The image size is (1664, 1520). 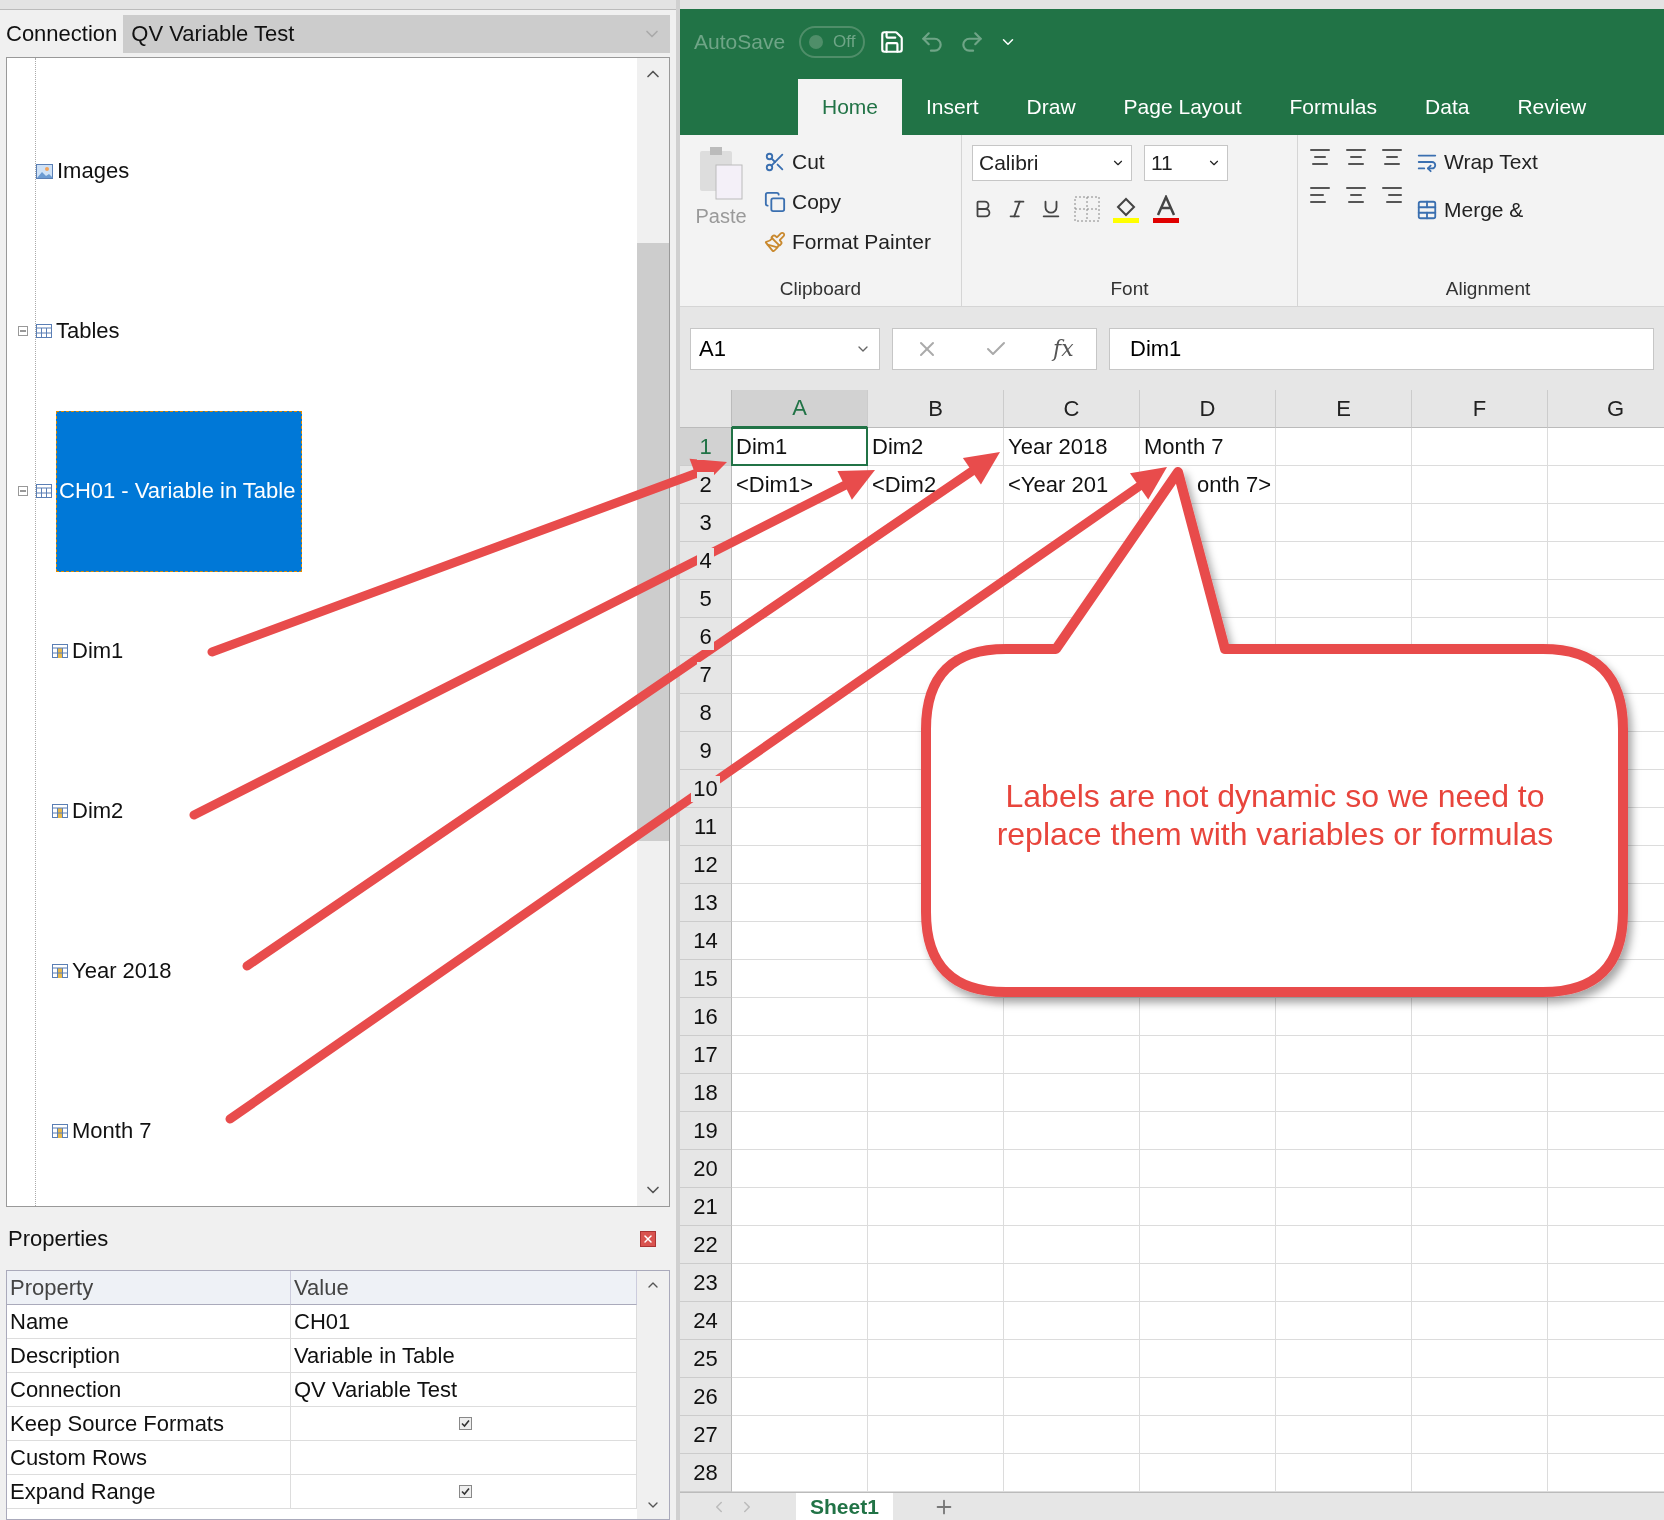 What do you see at coordinates (847, 202) in the screenshot?
I see `clipboard-button: Copy` at bounding box center [847, 202].